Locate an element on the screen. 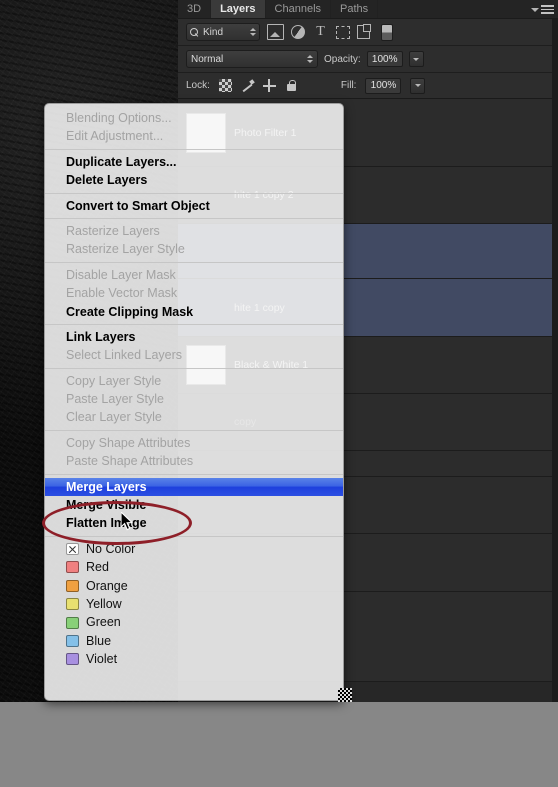 This screenshot has width=558, height=787. tab-layers-label: Layers is located at coordinates (238, 9).